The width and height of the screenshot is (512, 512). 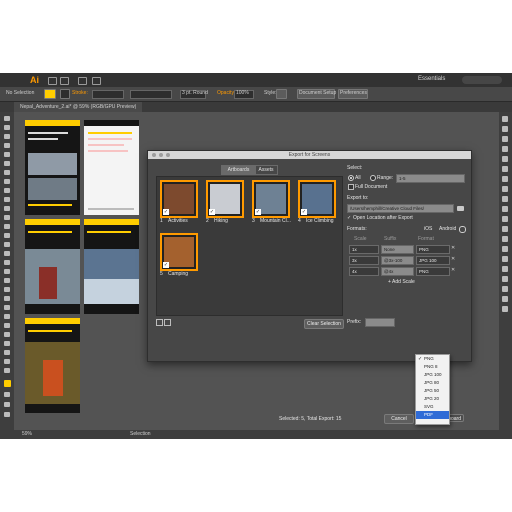 I want to click on color-mode-icon, so click(x=7, y=394).